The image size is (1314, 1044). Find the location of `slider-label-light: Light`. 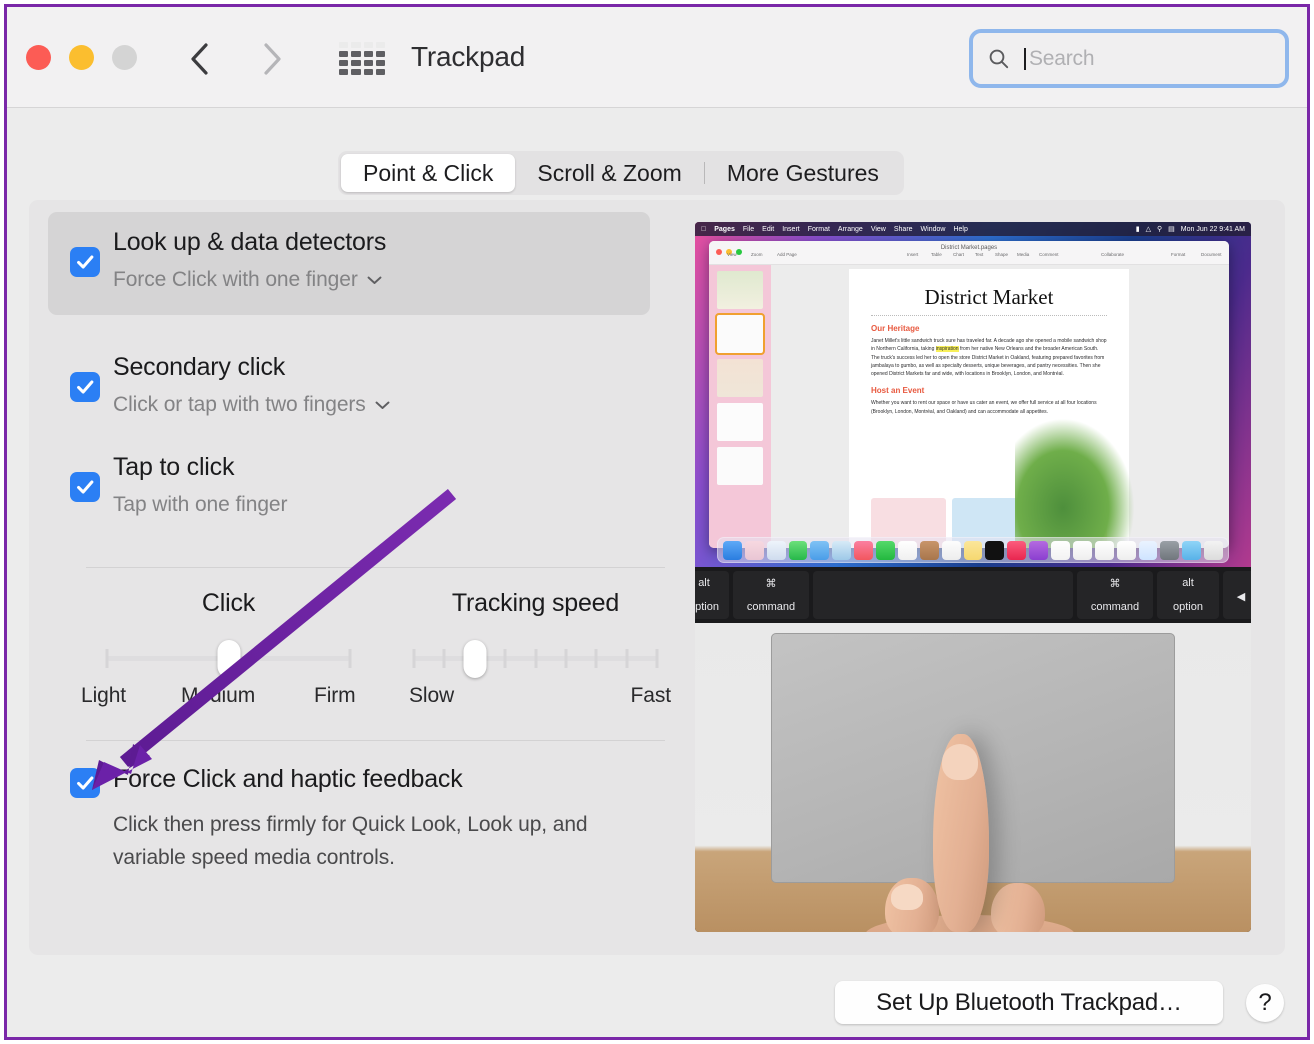

slider-label-light: Light is located at coordinates (104, 695).